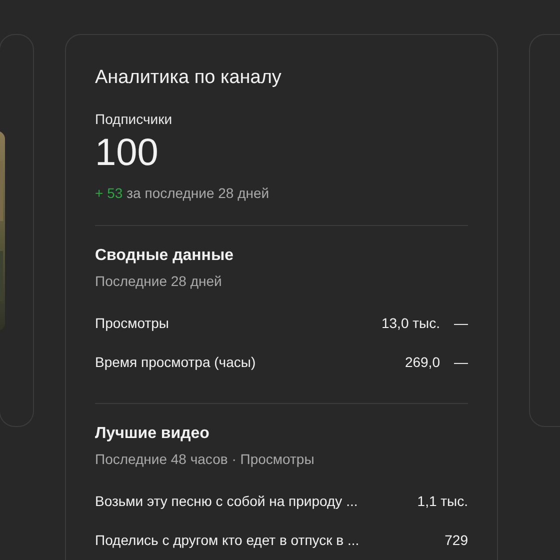  What do you see at coordinates (198, 193) in the screenshot?
I see `change-period: за последние 28 дней` at bounding box center [198, 193].